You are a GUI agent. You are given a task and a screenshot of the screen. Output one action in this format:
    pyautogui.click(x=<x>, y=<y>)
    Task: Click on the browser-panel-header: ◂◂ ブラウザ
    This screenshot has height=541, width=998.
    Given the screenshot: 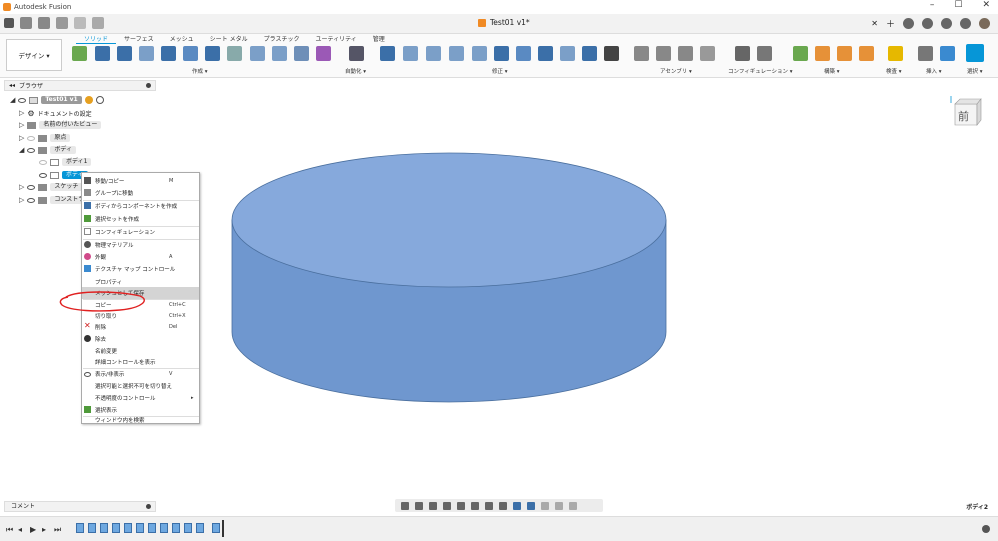 What is the action you would take?
    pyautogui.click(x=80, y=85)
    